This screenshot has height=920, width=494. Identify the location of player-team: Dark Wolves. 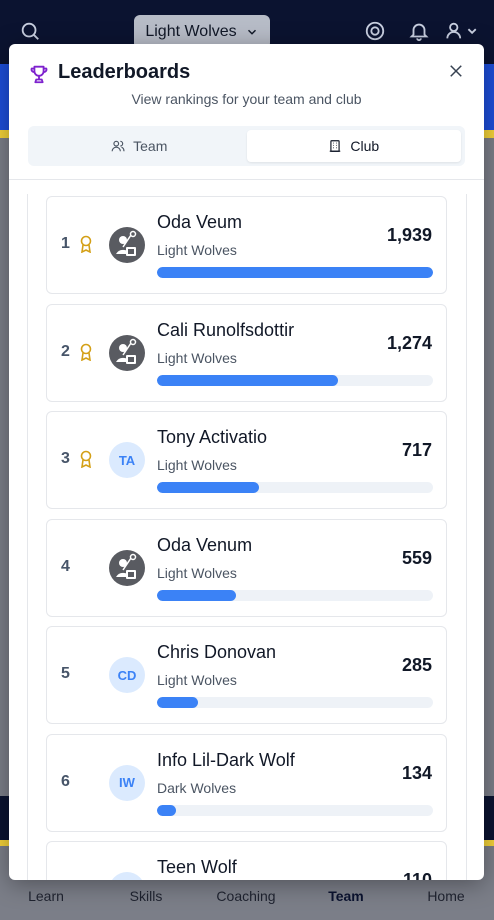
(197, 787).